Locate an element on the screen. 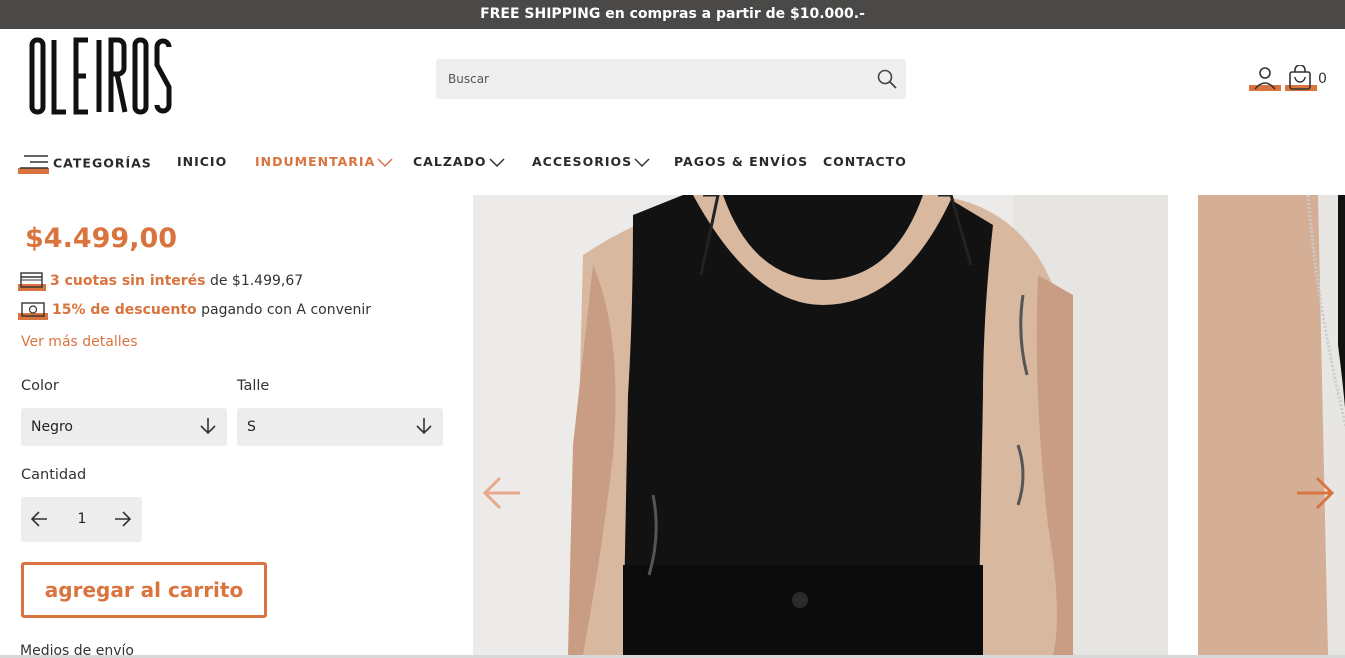  product-price: $4.499,00 is located at coordinates (101, 238).